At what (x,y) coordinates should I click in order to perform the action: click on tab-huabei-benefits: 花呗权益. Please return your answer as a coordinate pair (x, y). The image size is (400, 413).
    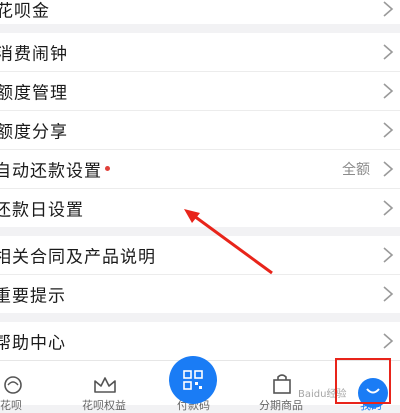
    Looking at the image, I should click on (110, 386).